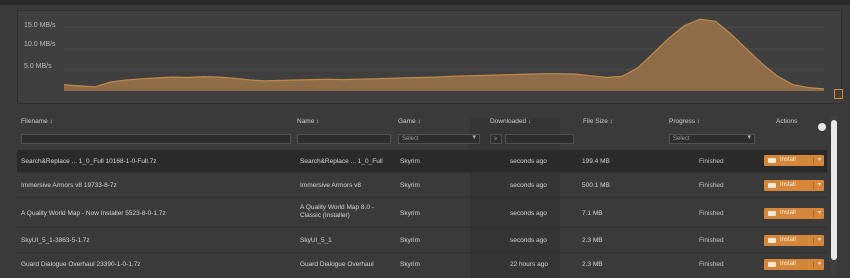  Describe the element at coordinates (592, 213) in the screenshot. I see `file-size-cell: 7.1 MB` at that location.